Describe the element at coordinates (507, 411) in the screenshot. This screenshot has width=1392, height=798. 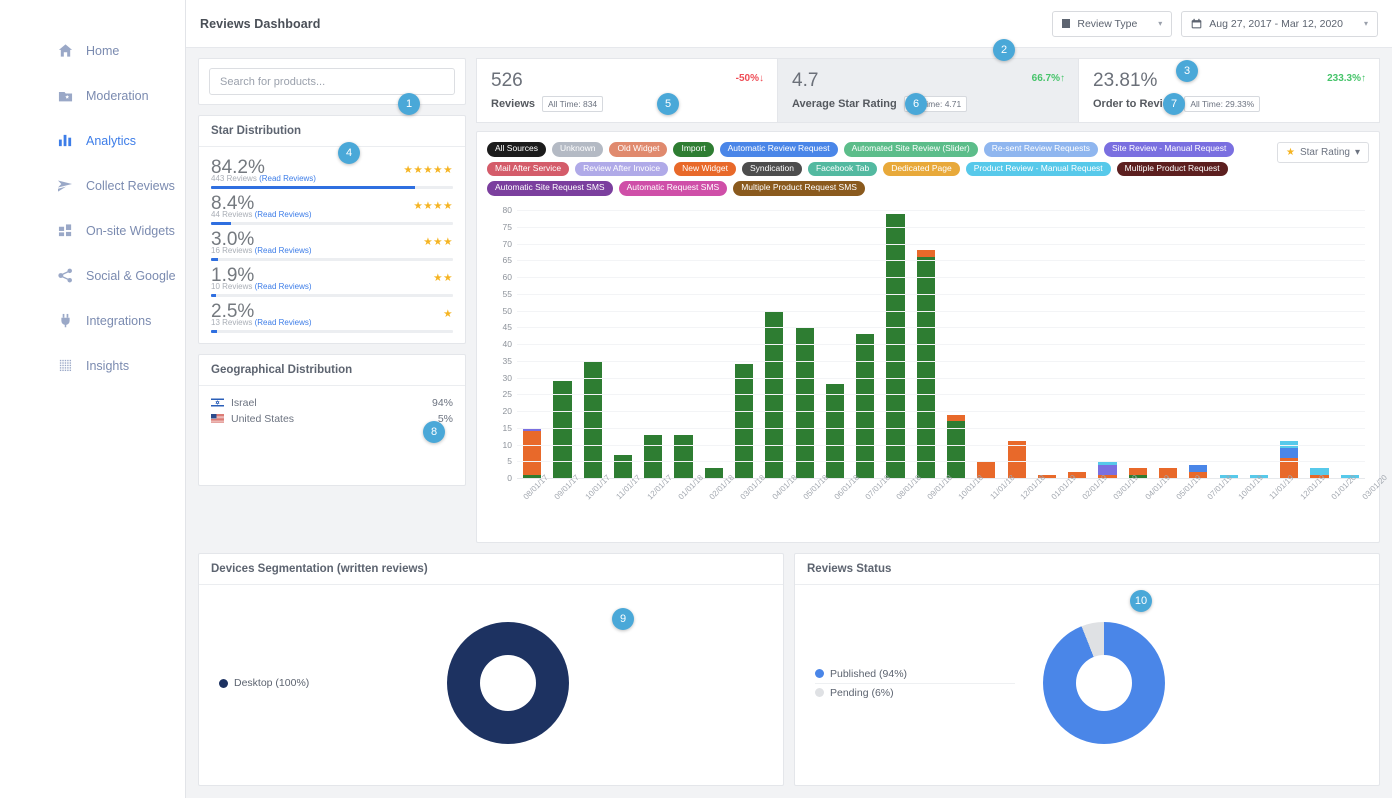
I see `y-axis-tick: 20` at that location.